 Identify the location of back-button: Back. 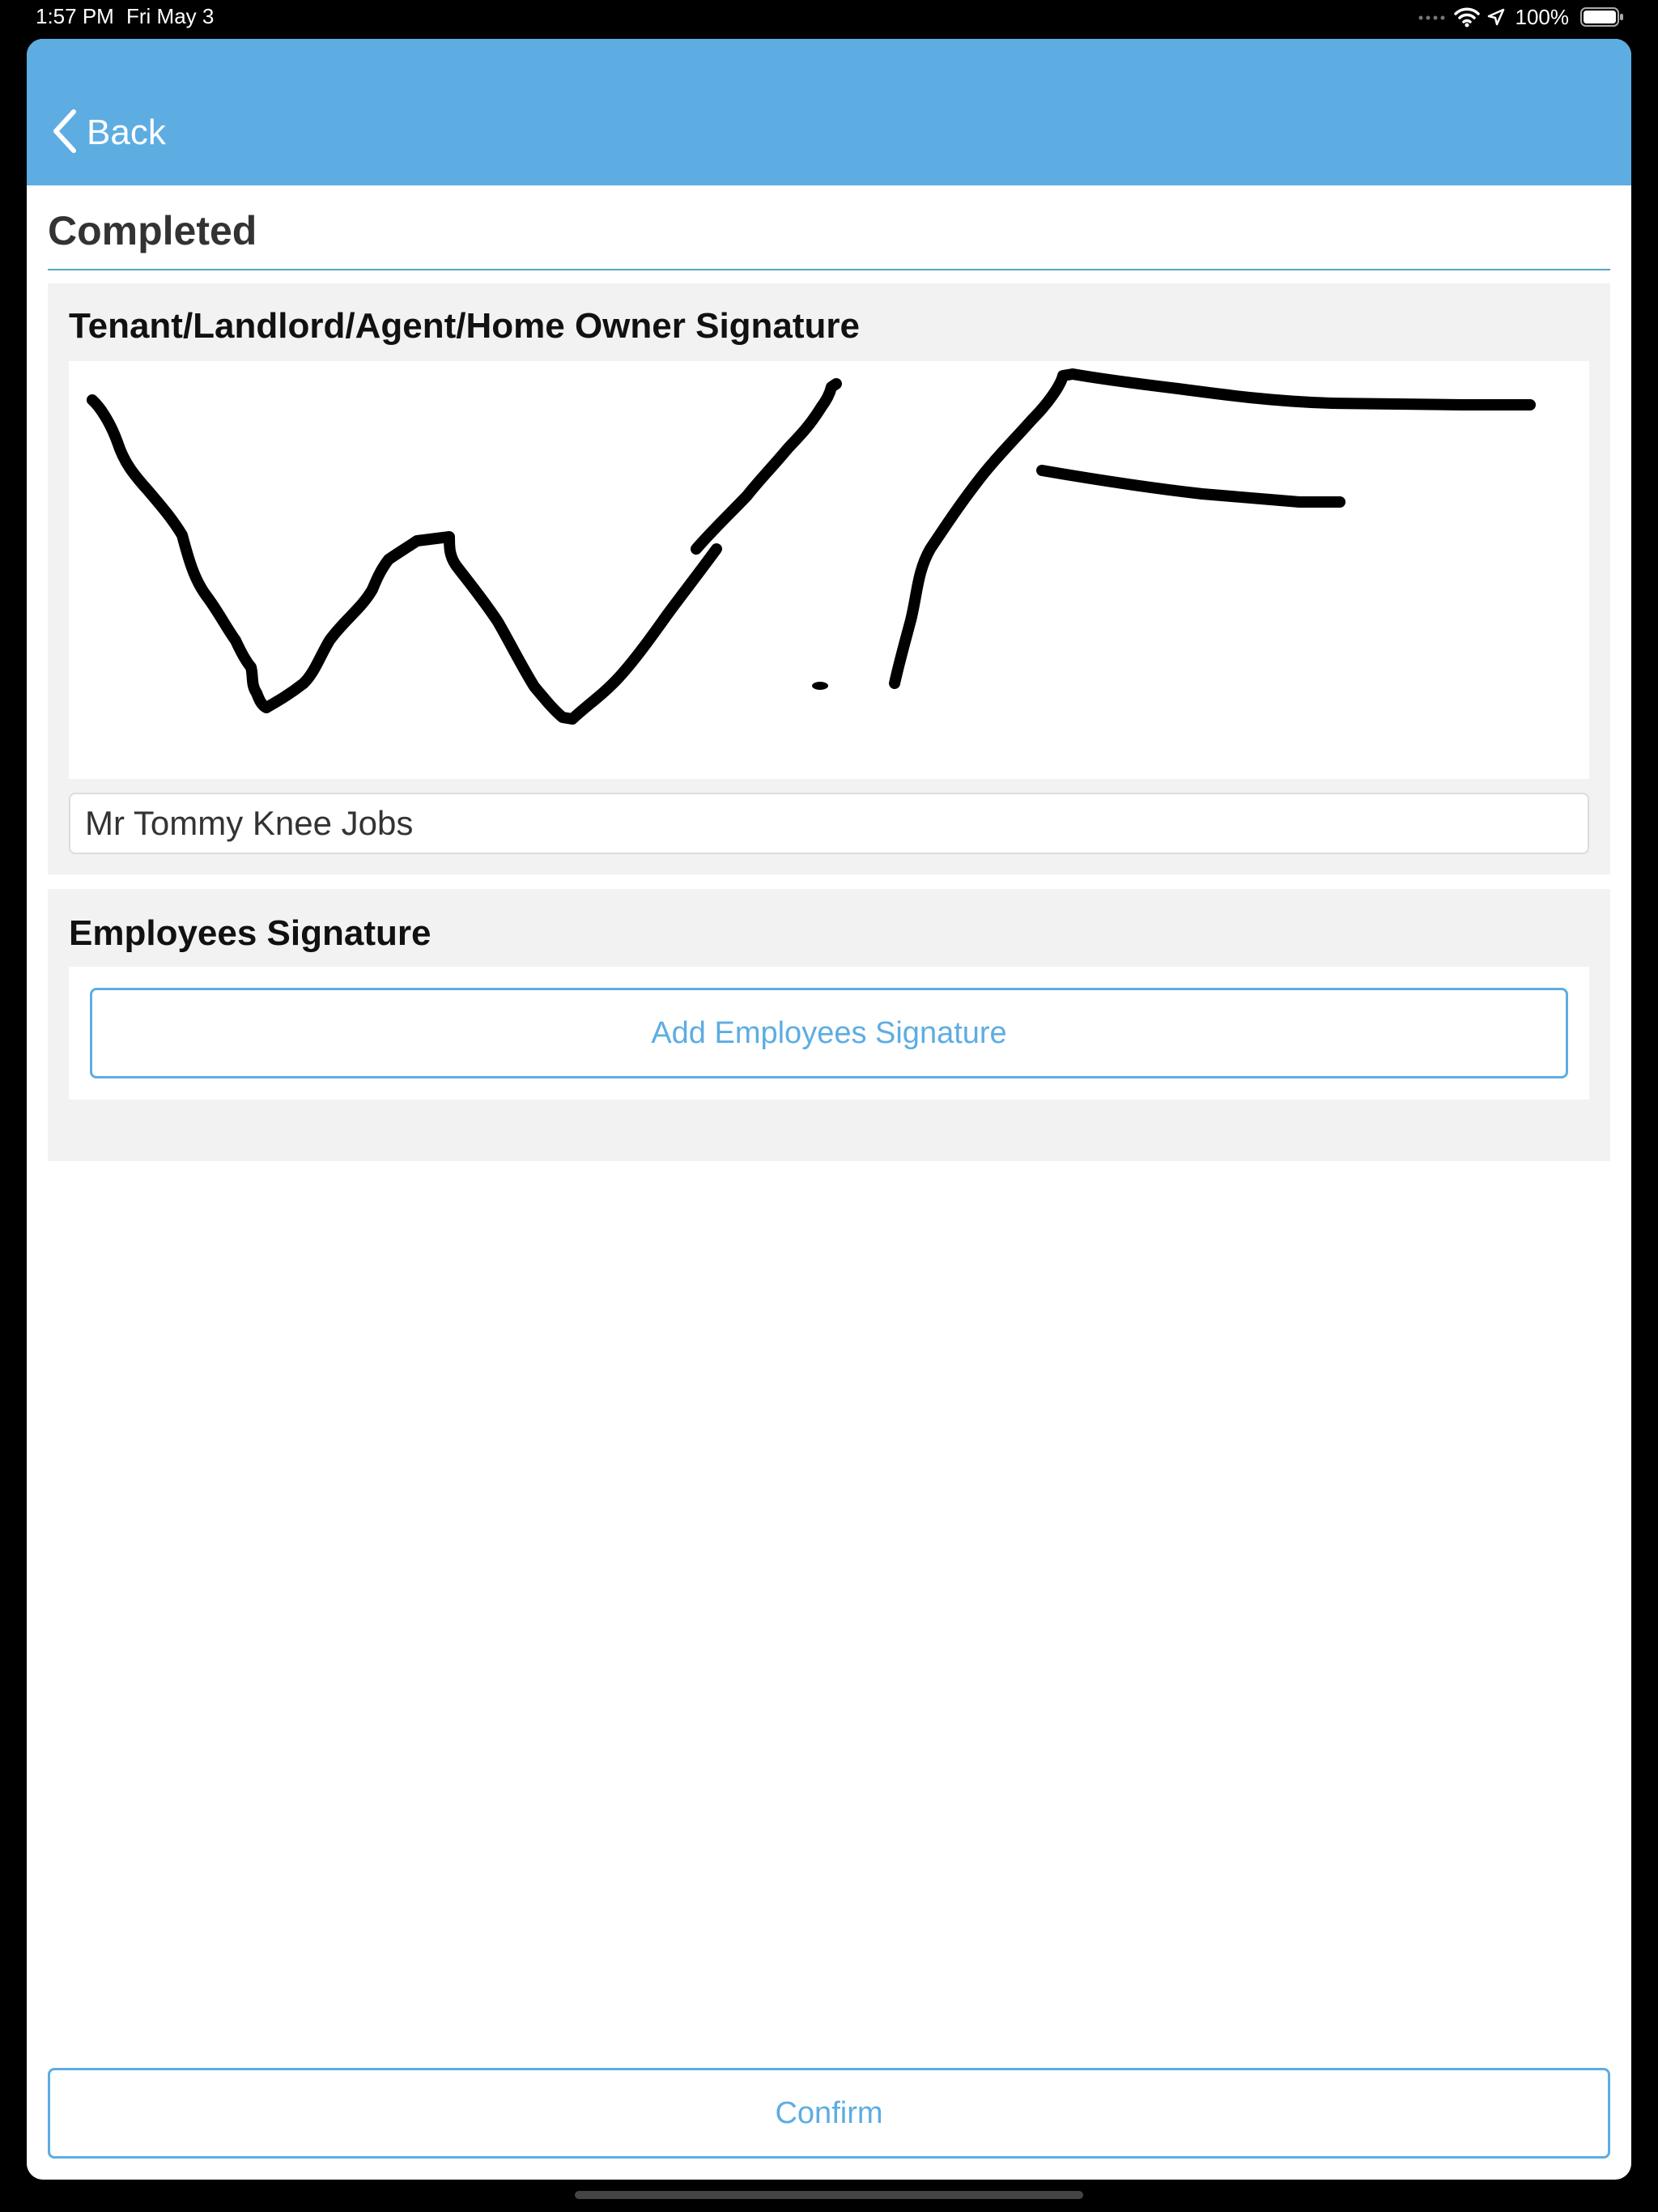
(108, 133).